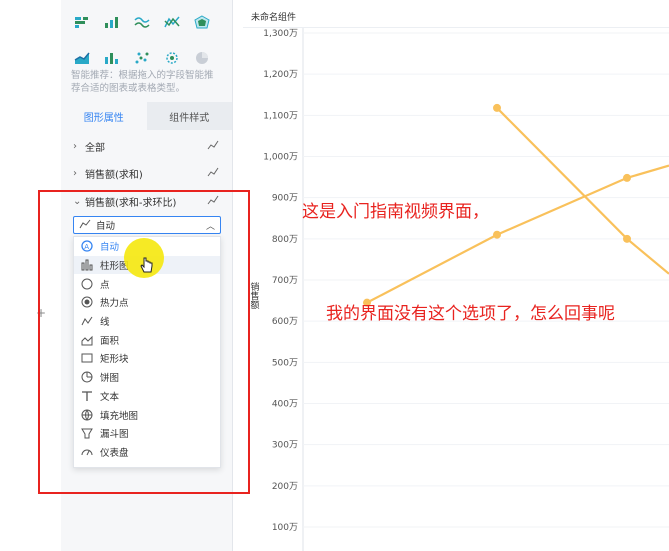 The height and width of the screenshot is (551, 669). What do you see at coordinates (112, 22) in the screenshot?
I see `scatter-bar-icon` at bounding box center [112, 22].